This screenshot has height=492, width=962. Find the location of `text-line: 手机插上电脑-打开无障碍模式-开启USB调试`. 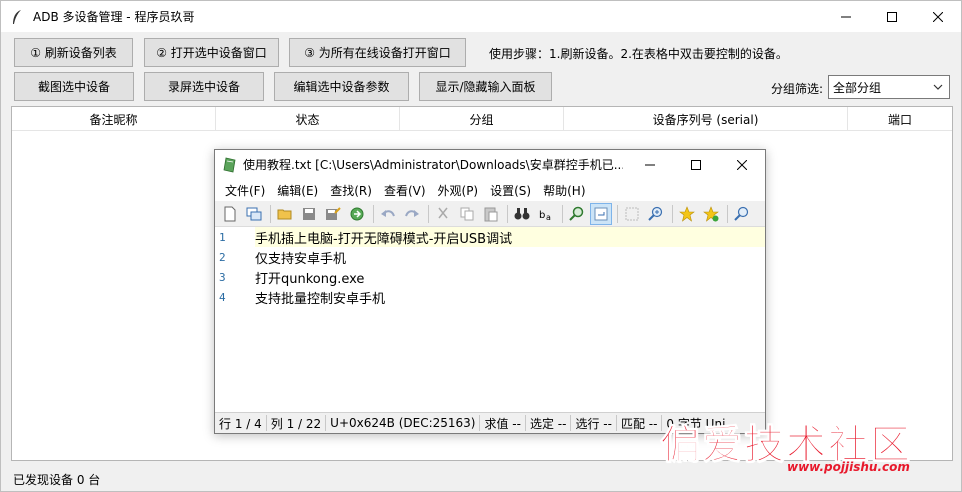

text-line: 手机插上电脑-打开无障碍模式-开启USB调试 is located at coordinates (510, 237).